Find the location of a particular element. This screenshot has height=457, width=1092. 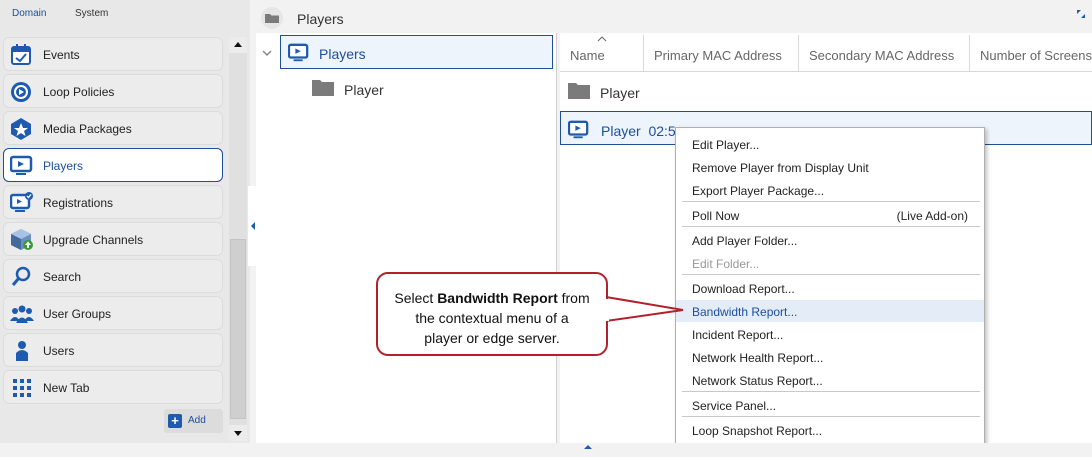

chevron-up-icon is located at coordinates (588, 447).